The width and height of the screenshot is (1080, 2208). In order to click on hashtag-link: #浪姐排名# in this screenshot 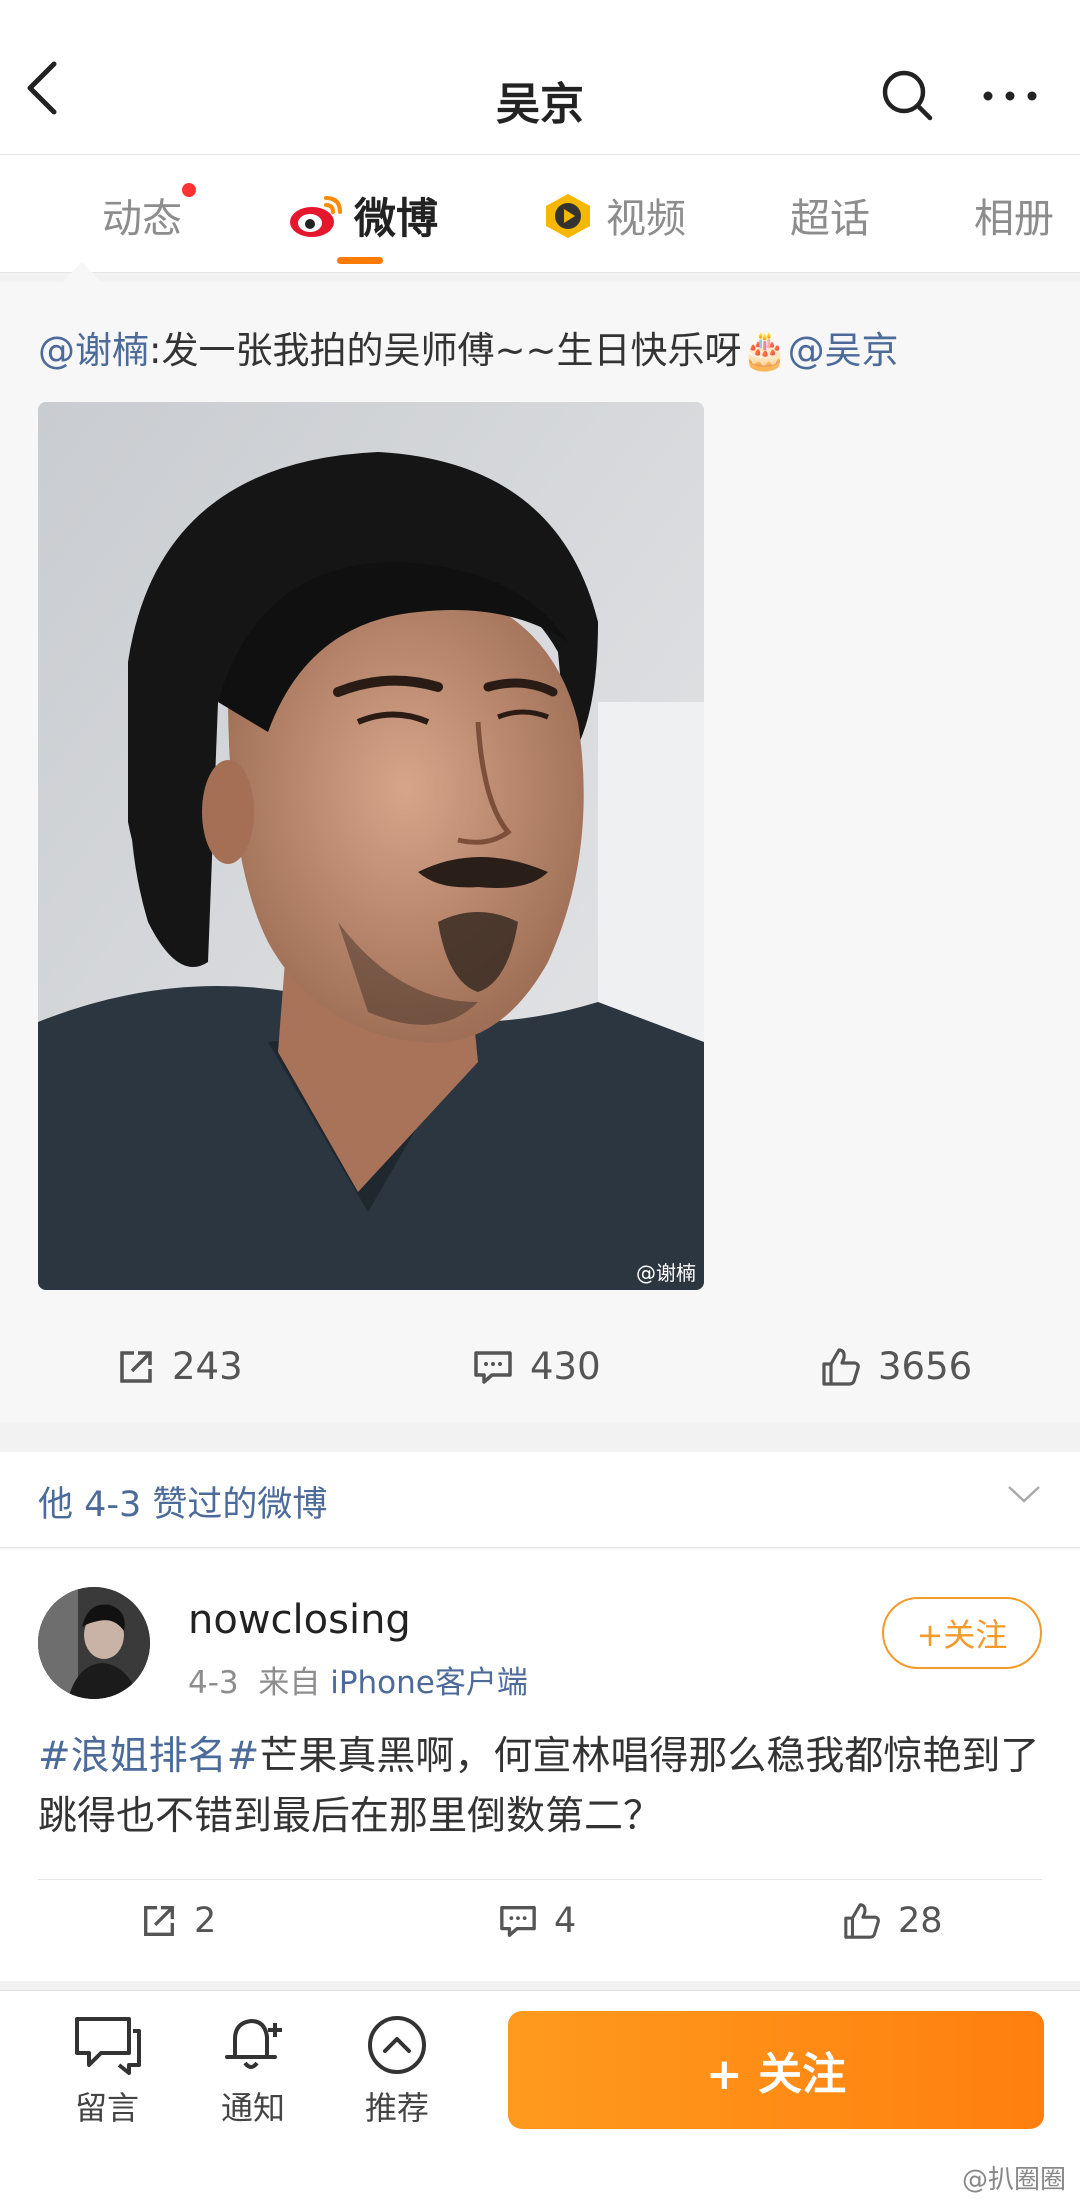, I will do `click(148, 1756)`.